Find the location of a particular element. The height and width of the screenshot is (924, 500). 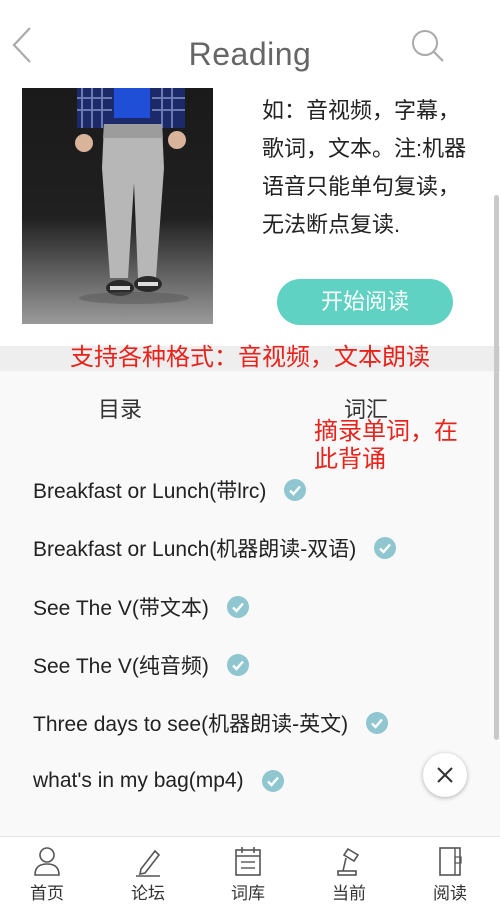

book-description: 如：音视频，字幕，歌词，文本。注:机器语音只能单句复读，无法断点复读. is located at coordinates (364, 167).